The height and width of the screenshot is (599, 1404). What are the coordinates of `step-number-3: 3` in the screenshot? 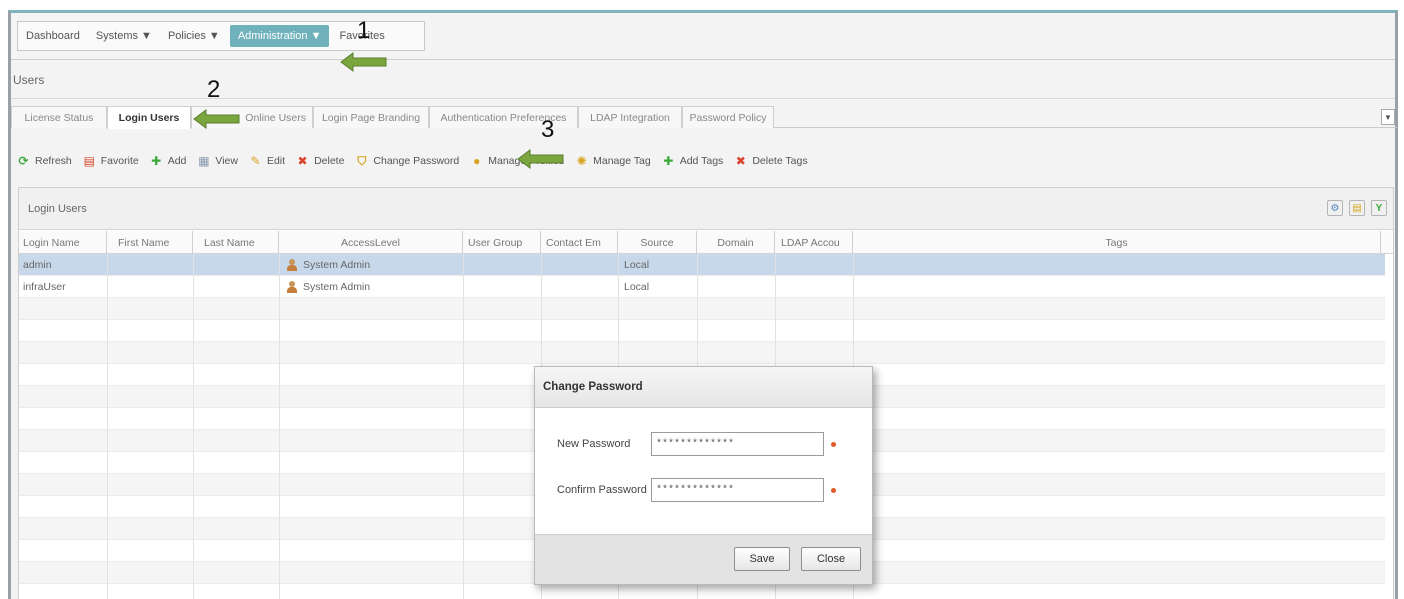 It's located at (548, 129).